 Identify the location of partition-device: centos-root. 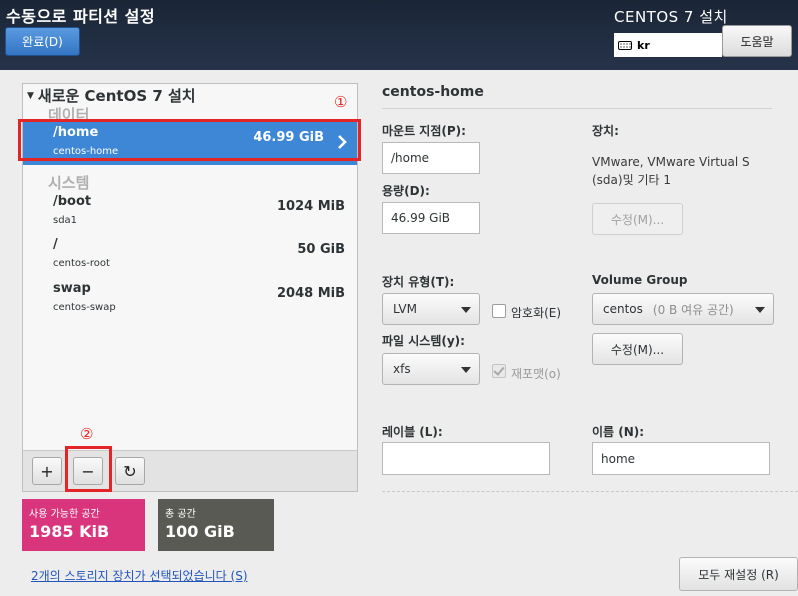
(81, 263).